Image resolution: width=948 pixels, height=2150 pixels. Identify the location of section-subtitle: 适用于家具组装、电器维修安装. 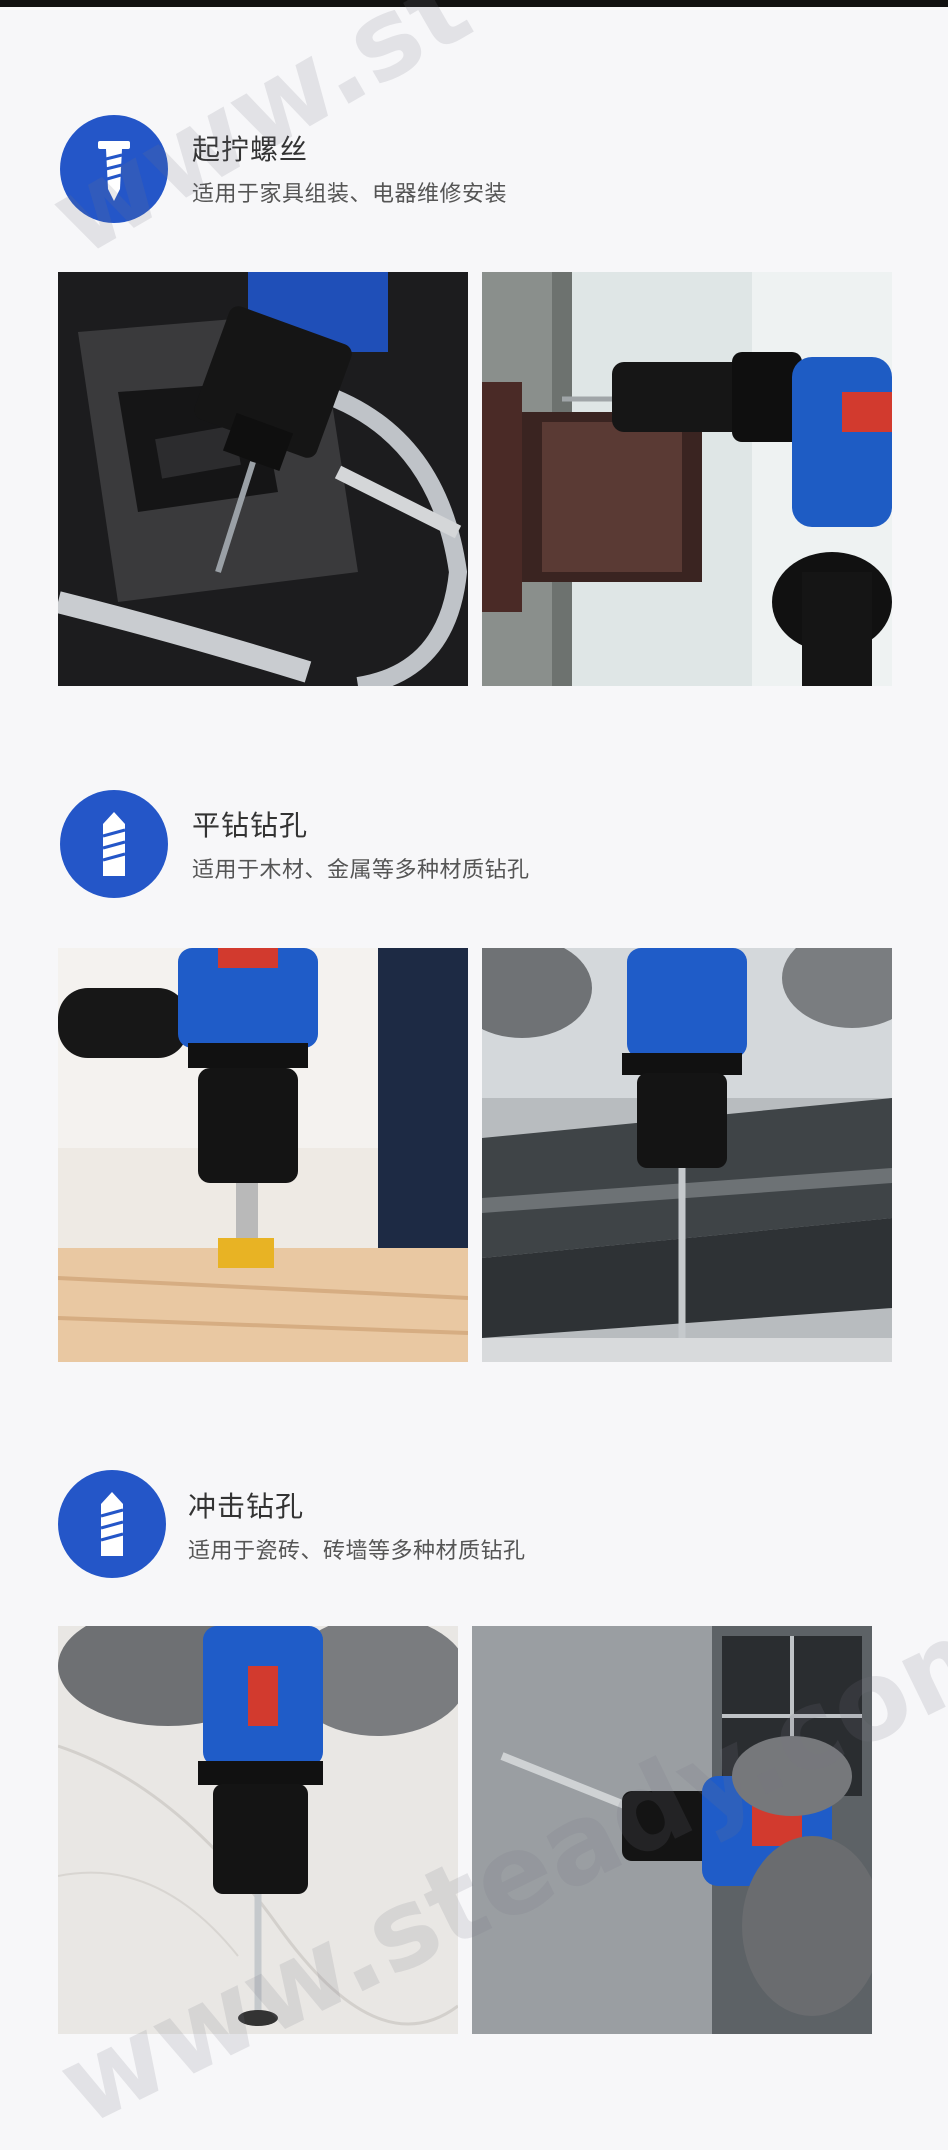
(350, 194).